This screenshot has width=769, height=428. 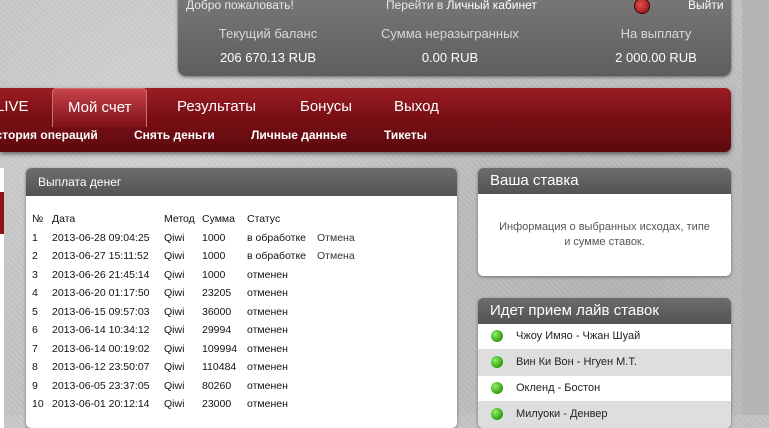 What do you see at coordinates (604, 389) in the screenshot?
I see `live-event-item: Окленд - Бостон` at bounding box center [604, 389].